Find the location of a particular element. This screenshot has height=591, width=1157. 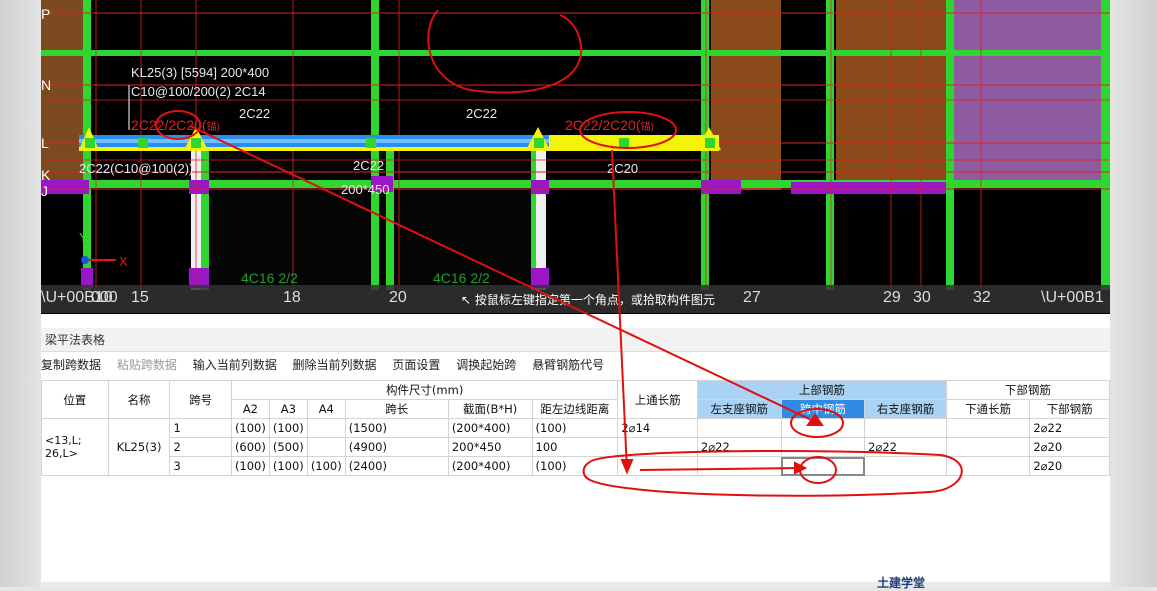

red-note-2: 2C22/2C20(锚) is located at coordinates (609, 125).